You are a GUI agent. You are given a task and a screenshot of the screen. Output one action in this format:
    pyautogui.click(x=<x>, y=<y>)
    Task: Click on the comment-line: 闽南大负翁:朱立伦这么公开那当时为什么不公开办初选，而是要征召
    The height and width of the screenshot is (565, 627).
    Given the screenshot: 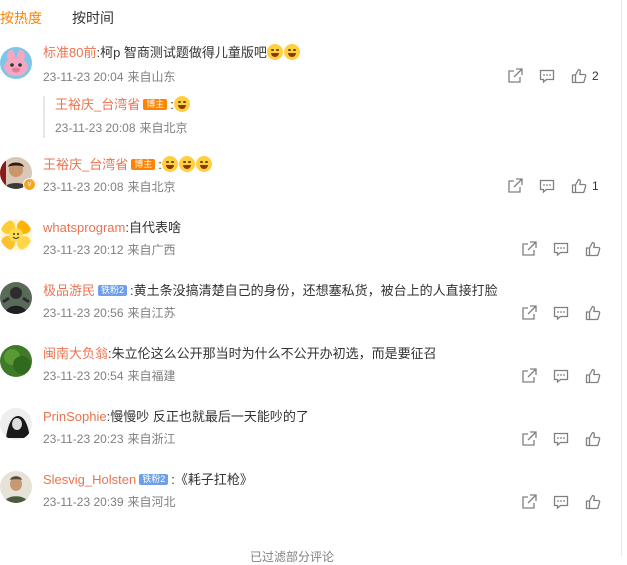 What is the action you would take?
    pyautogui.click(x=240, y=353)
    